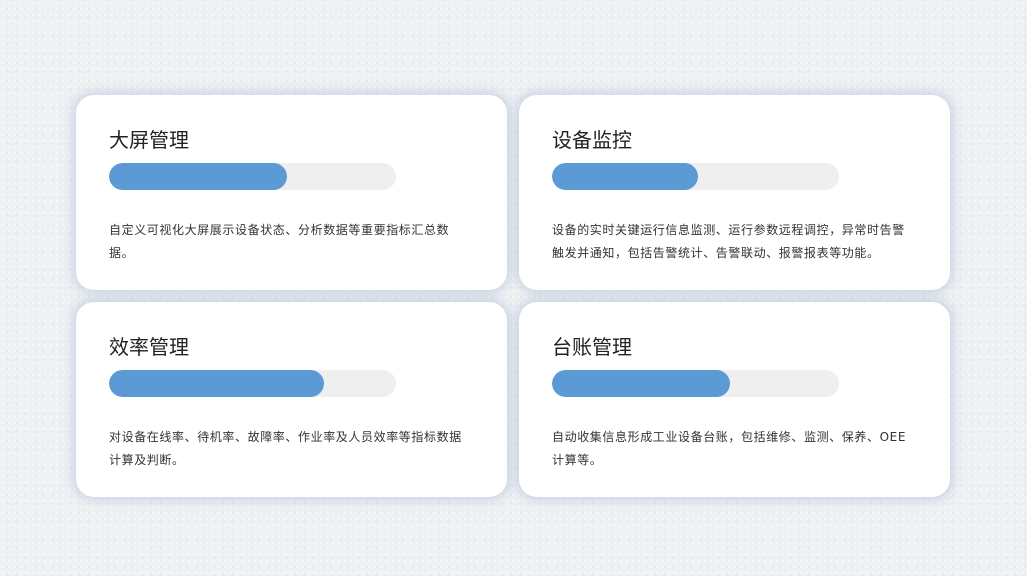 This screenshot has height=576, width=1027. Describe the element at coordinates (729, 448) in the screenshot. I see `card-description: 自动收集信息形成工业设备台账，包括维修、监测、保养、OEE计算等。` at that location.